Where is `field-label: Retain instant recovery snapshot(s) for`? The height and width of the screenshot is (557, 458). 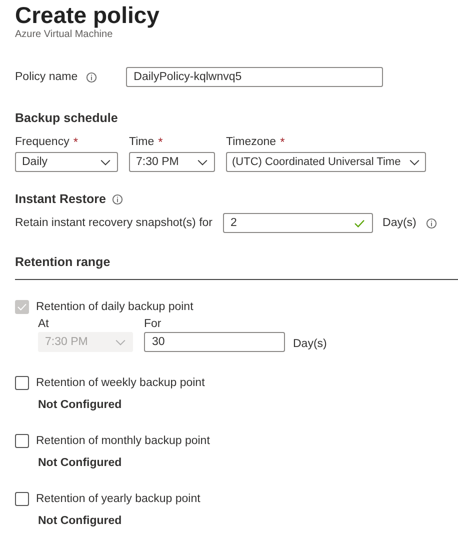 field-label: Retain instant recovery snapshot(s) for is located at coordinates (114, 223).